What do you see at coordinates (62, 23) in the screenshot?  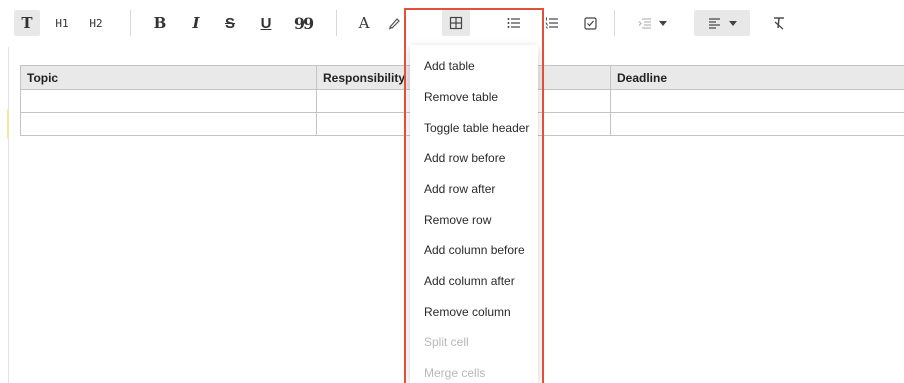 I see `heading1-button: H1` at bounding box center [62, 23].